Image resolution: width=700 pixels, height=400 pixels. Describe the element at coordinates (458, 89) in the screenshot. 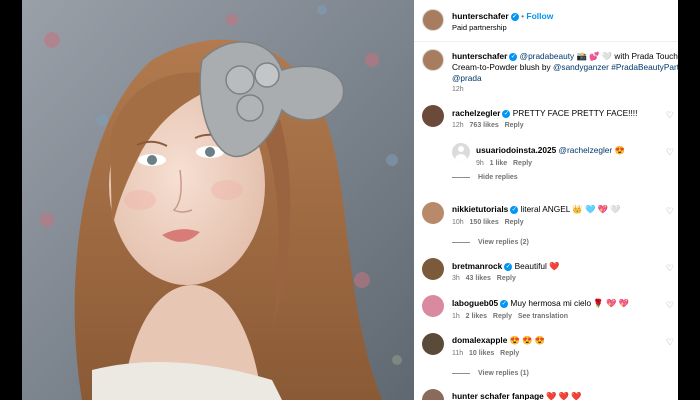

I see `caption-time: 12h` at that location.